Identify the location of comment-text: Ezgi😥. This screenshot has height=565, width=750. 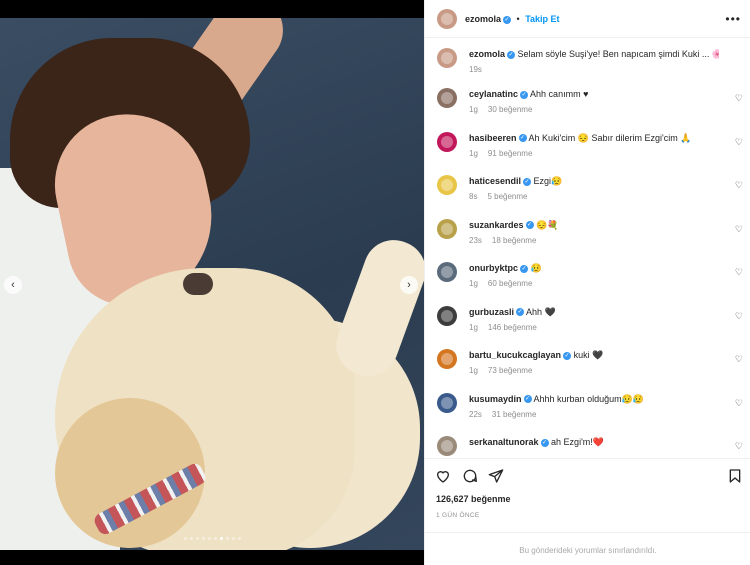
(548, 181).